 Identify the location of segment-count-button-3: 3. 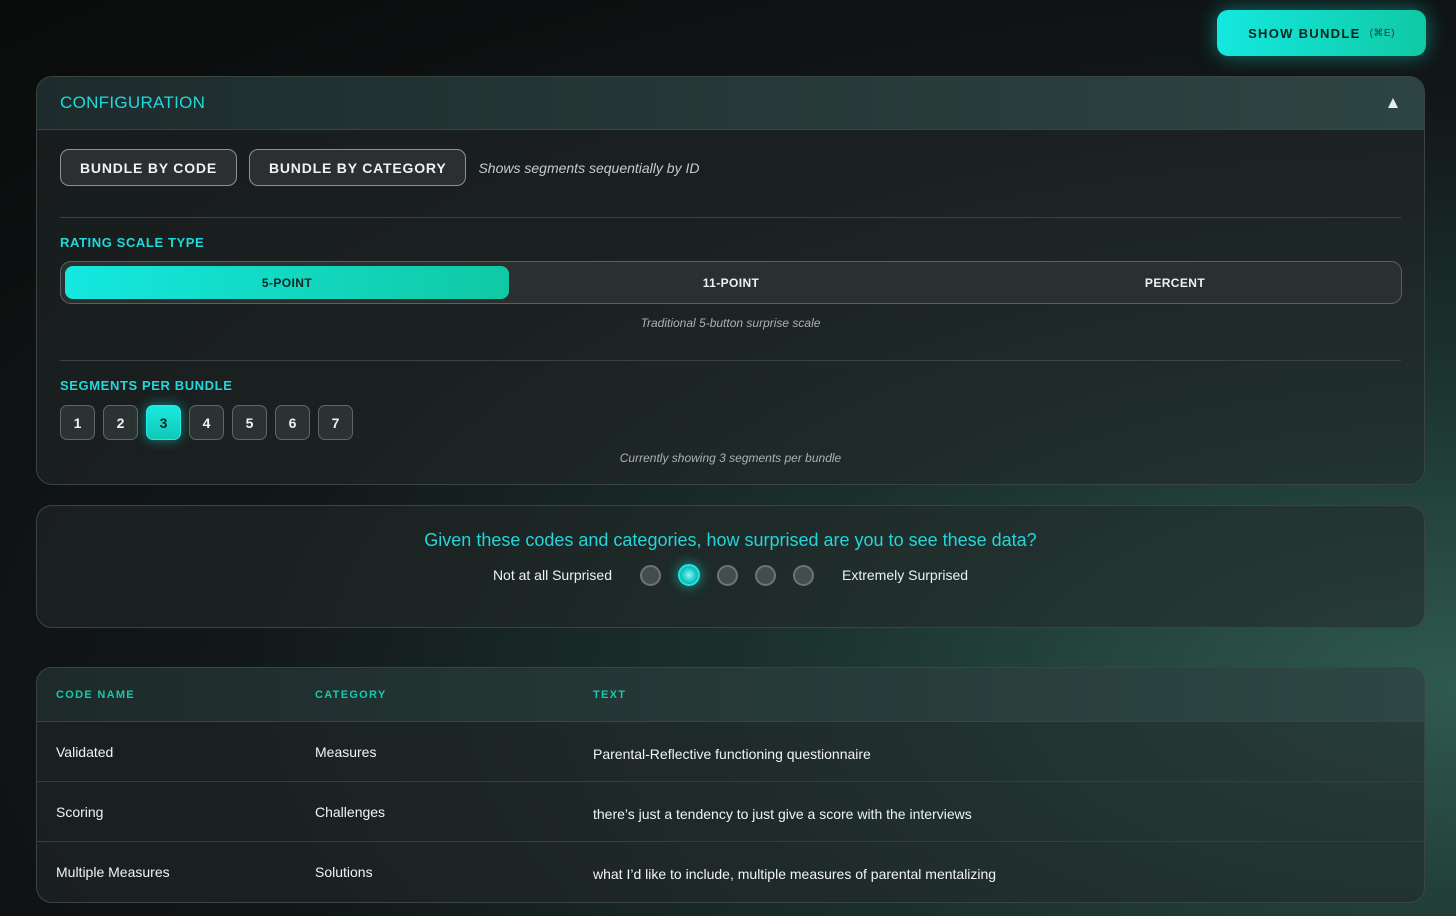
(163, 422).